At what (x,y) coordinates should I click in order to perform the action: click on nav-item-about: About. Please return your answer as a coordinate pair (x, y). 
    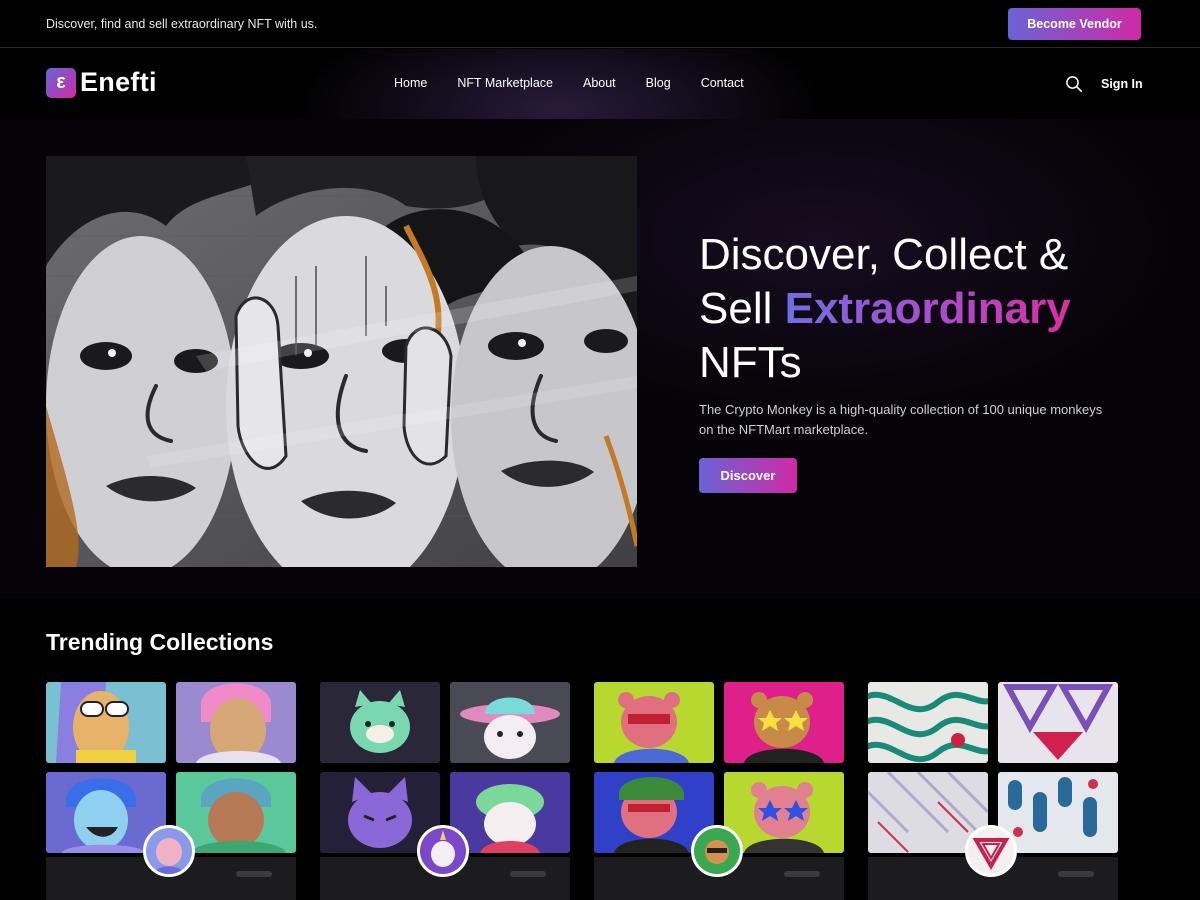
    Looking at the image, I should click on (599, 83).